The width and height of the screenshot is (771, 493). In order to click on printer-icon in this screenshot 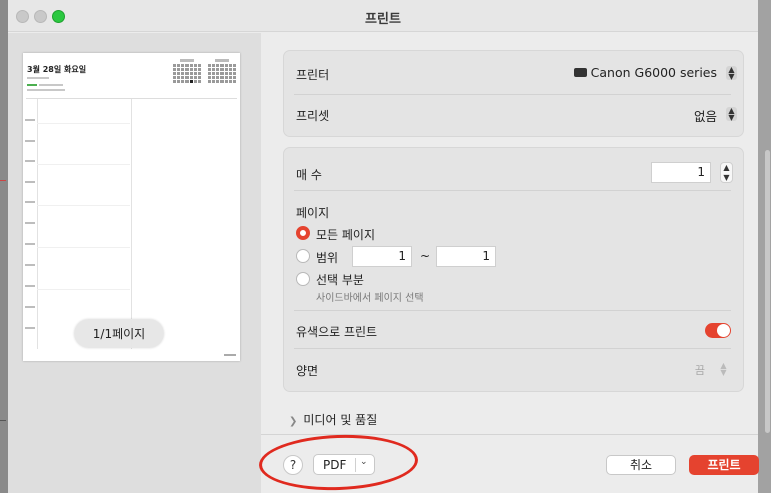, I will do `click(580, 72)`.